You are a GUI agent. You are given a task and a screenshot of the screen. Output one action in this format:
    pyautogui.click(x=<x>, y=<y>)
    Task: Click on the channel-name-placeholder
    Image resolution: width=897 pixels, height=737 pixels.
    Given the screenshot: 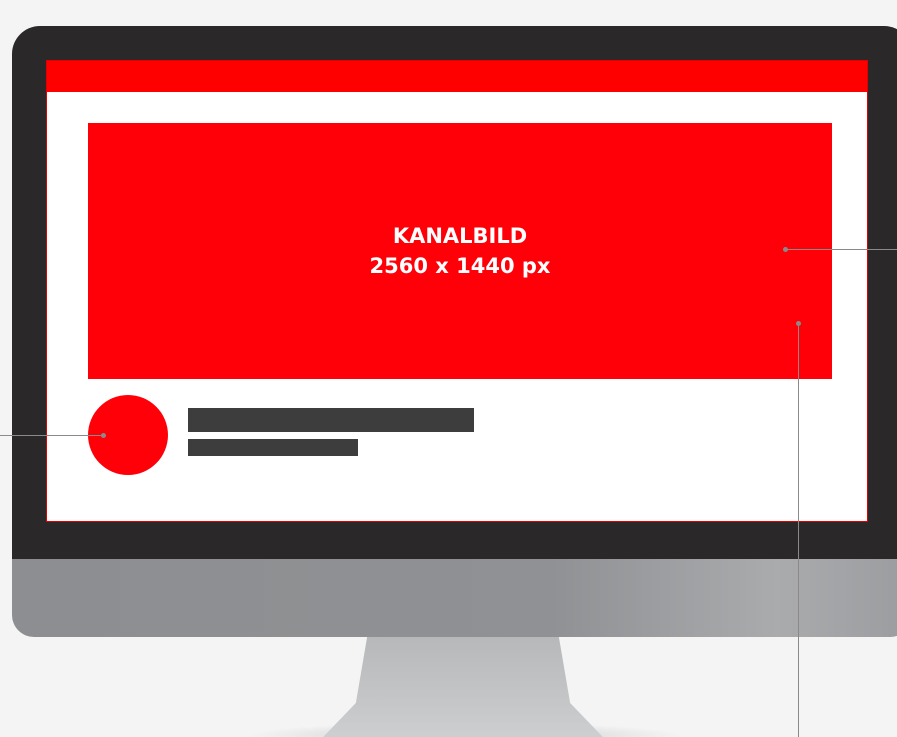 What is the action you would take?
    pyautogui.click(x=331, y=420)
    